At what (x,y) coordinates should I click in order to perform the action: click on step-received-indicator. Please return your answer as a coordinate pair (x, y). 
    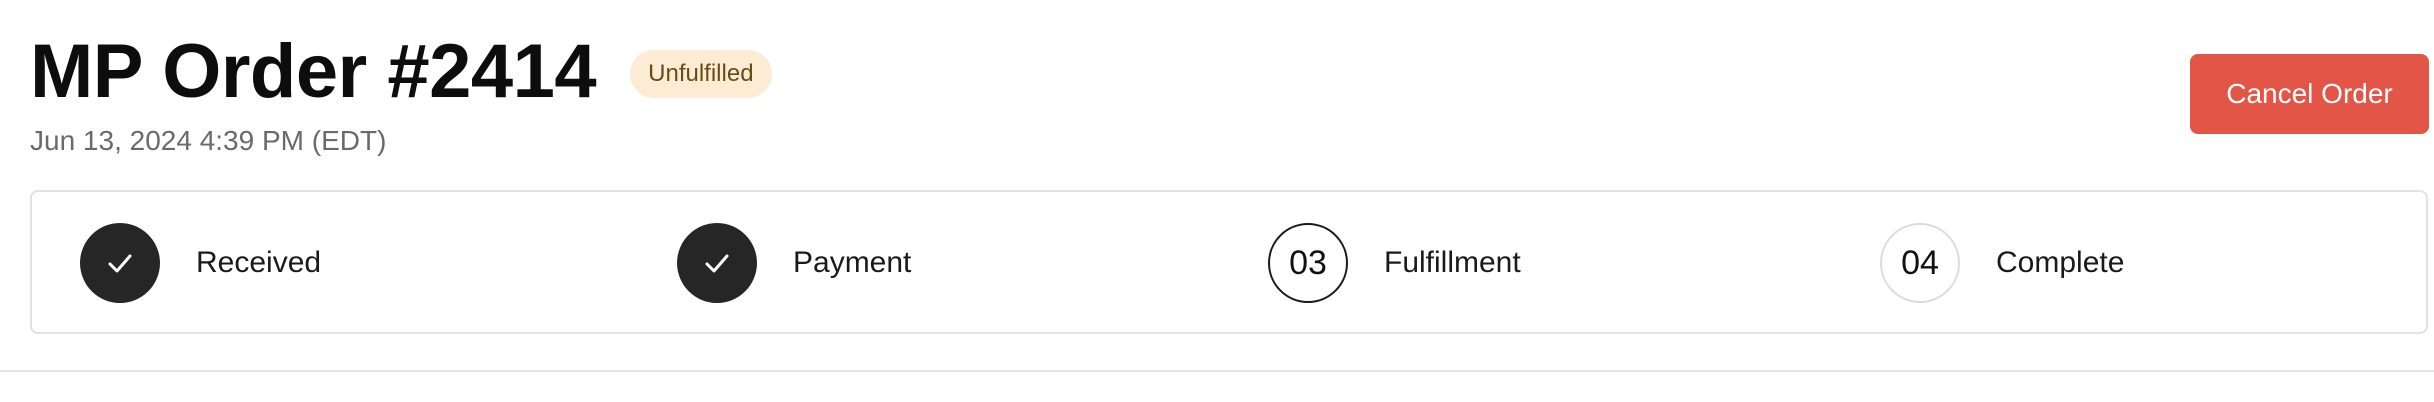
    Looking at the image, I should click on (120, 263).